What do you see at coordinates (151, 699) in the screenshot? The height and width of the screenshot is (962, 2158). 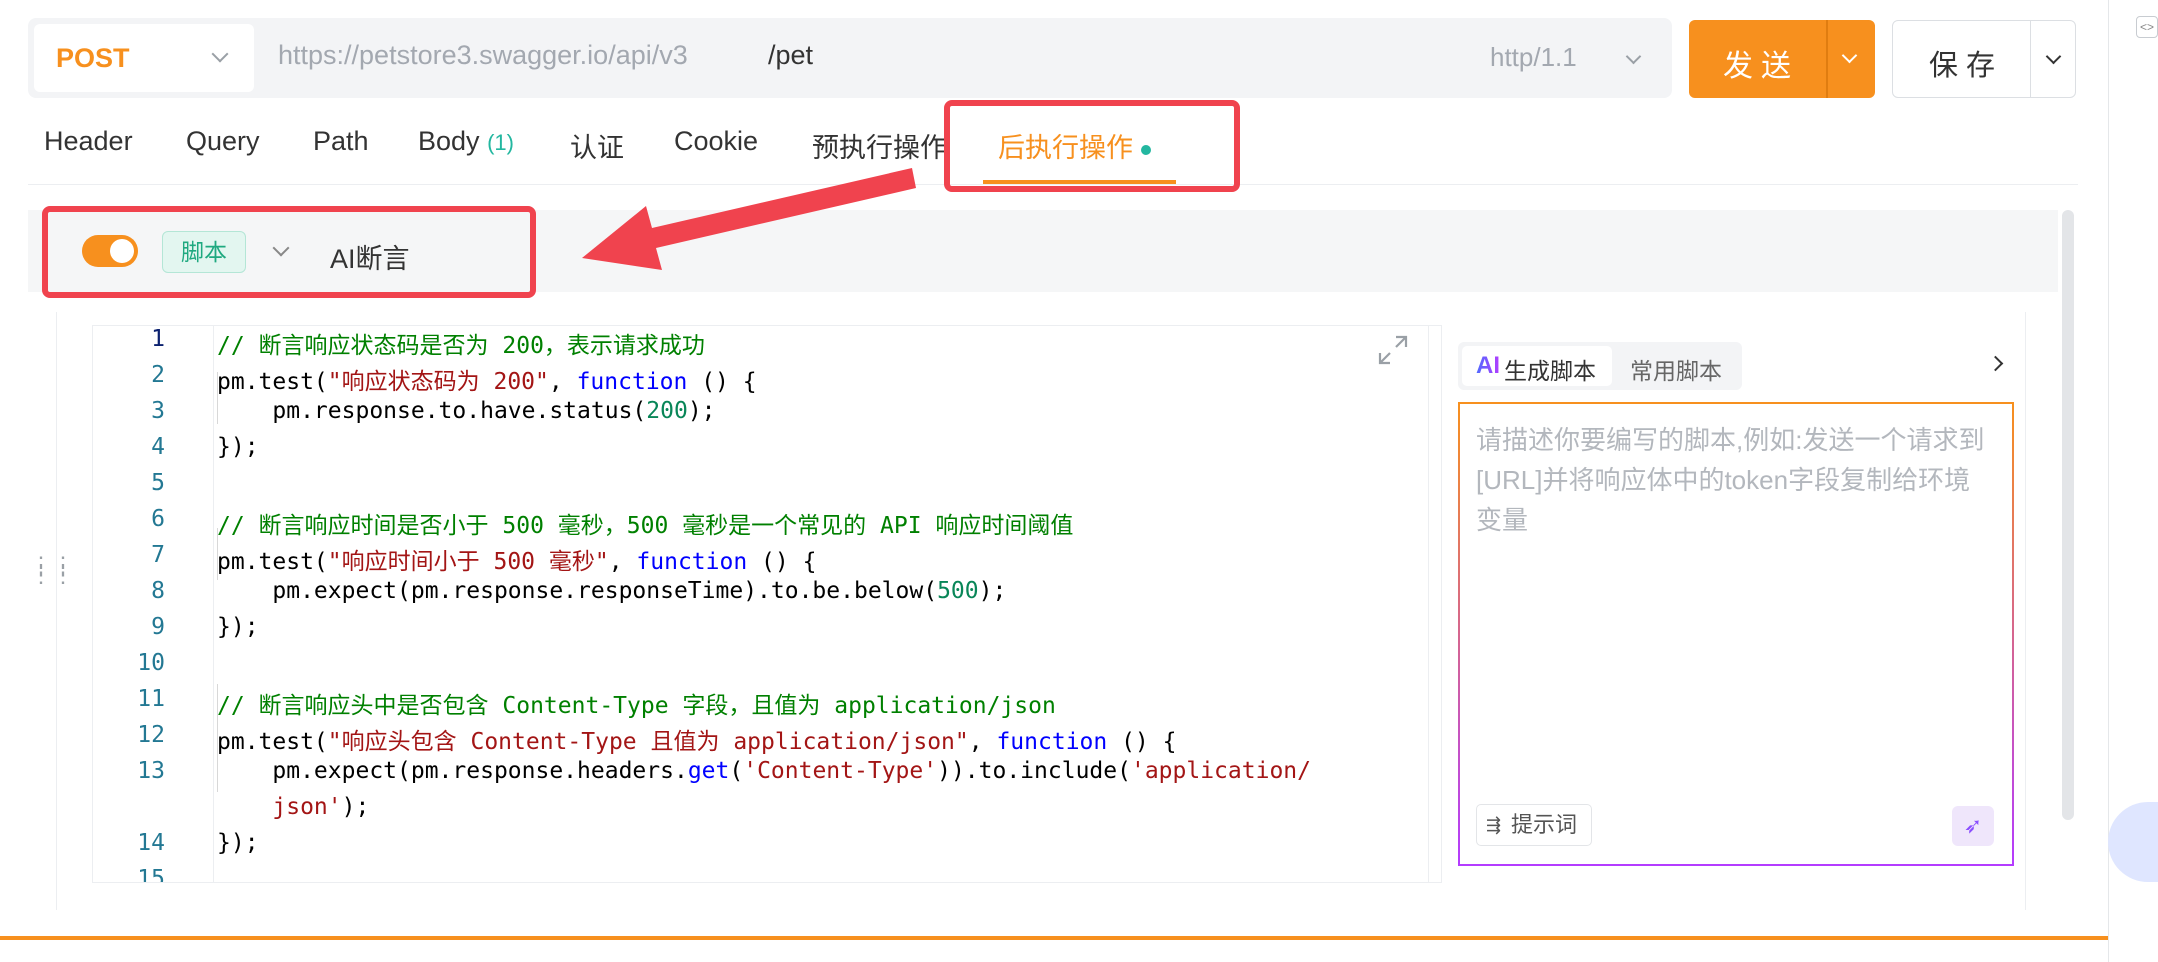 I see `line-number: 11` at bounding box center [151, 699].